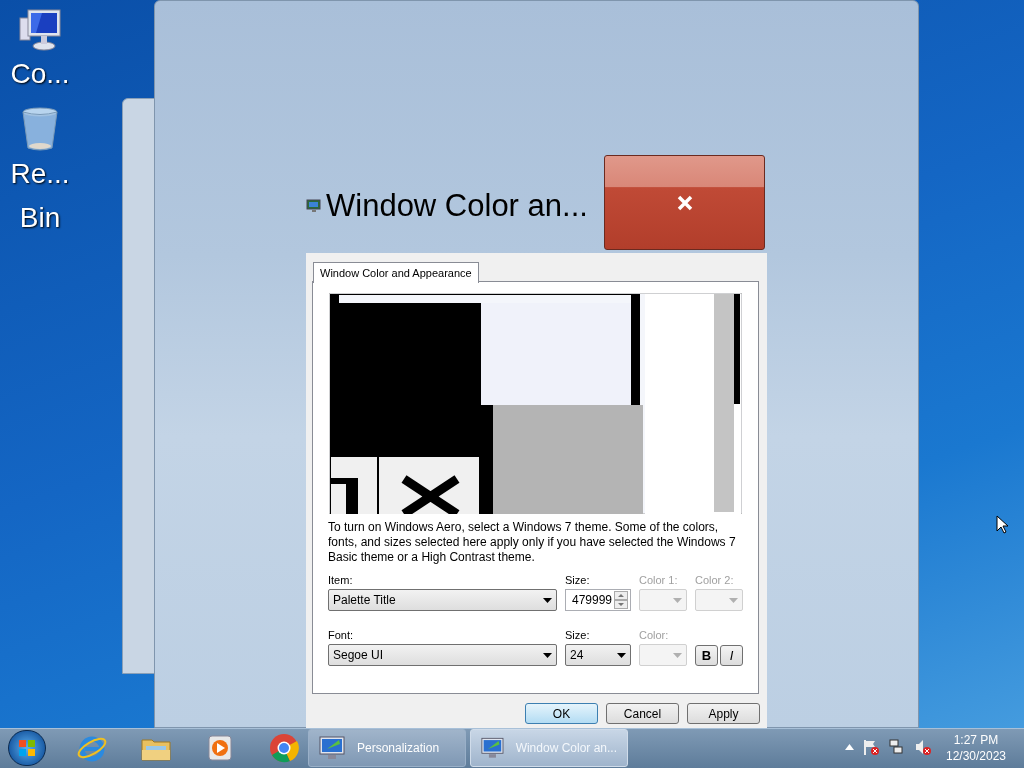 This screenshot has height=768, width=1024. I want to click on toggle-button: I, so click(731, 655).